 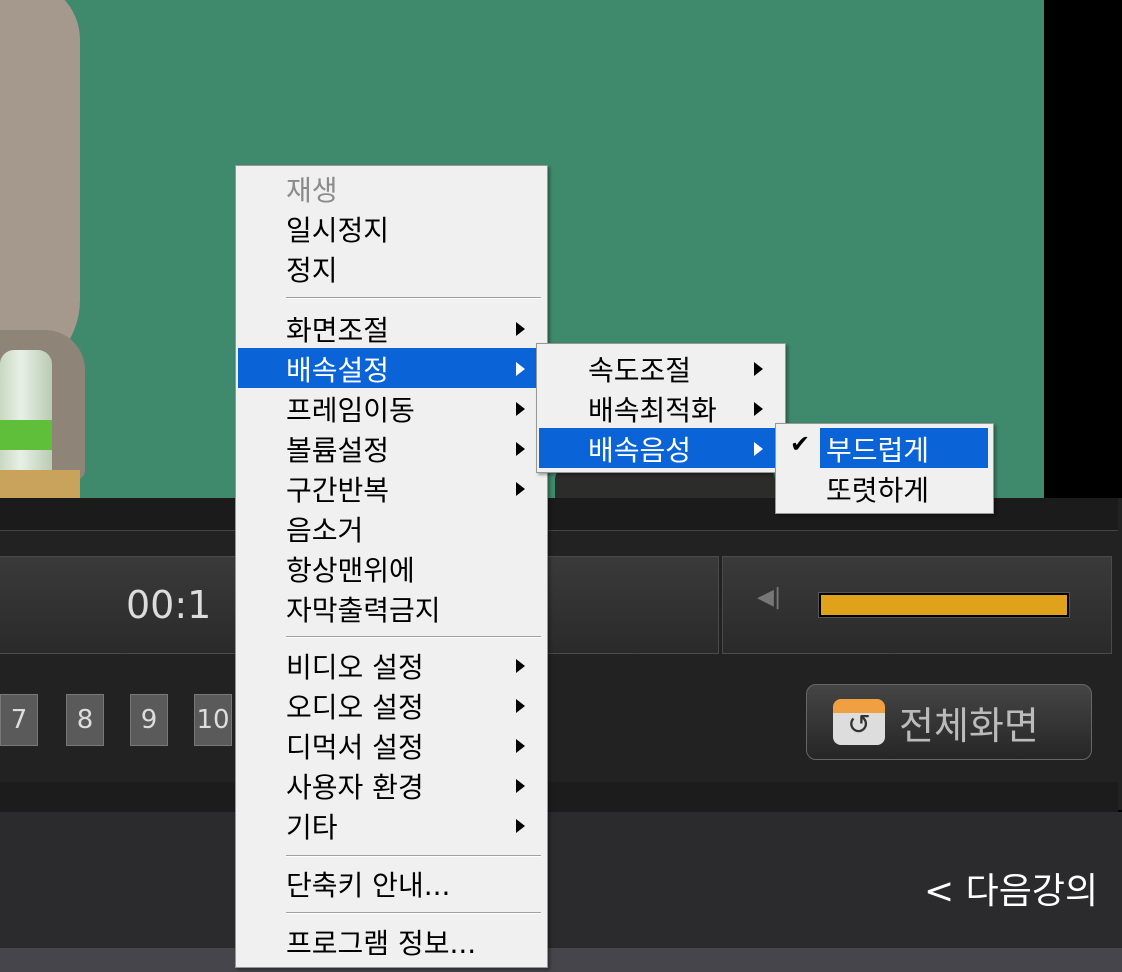 I want to click on voice-option-smooth: ✔ 부드럽게, so click(x=884, y=448).